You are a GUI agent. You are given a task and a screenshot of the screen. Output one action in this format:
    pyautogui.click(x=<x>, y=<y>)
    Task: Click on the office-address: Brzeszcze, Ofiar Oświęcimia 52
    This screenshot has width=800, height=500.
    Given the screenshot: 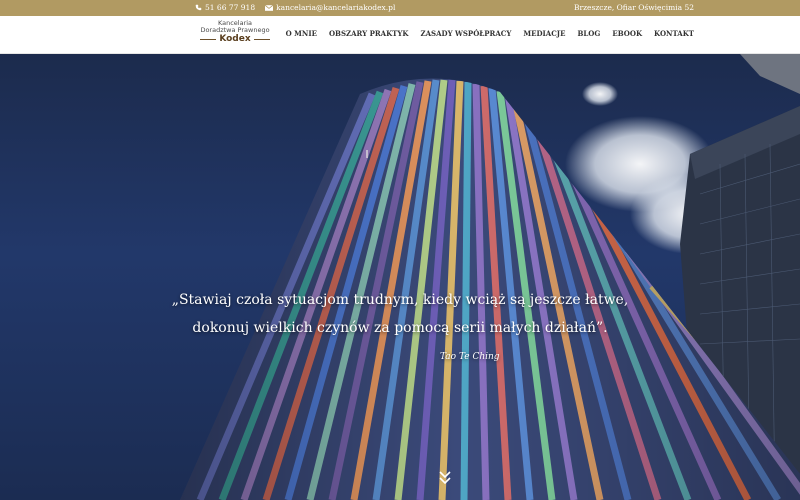 What is the action you would take?
    pyautogui.click(x=634, y=7)
    